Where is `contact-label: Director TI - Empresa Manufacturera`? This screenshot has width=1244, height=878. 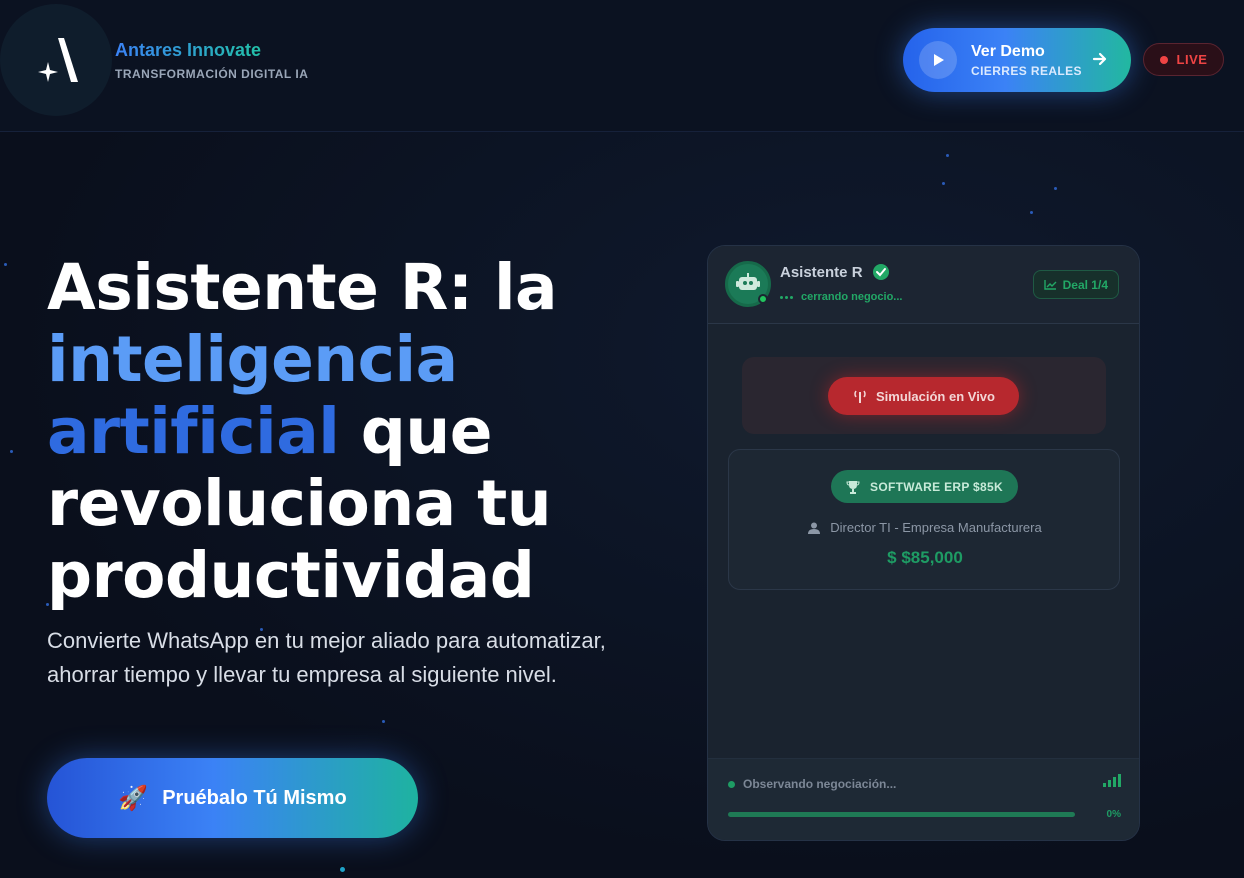 contact-label: Director TI - Empresa Manufacturera is located at coordinates (936, 527).